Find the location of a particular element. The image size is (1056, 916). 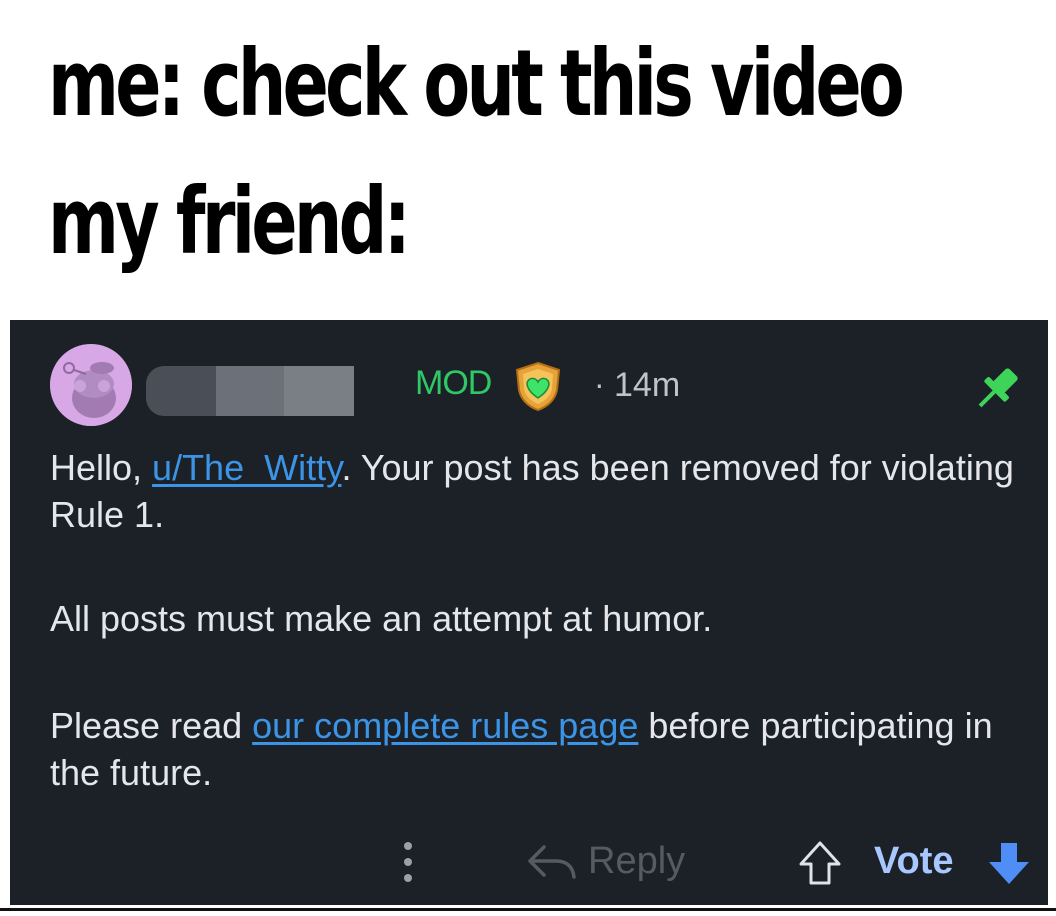

bottom-border is located at coordinates (528, 909).